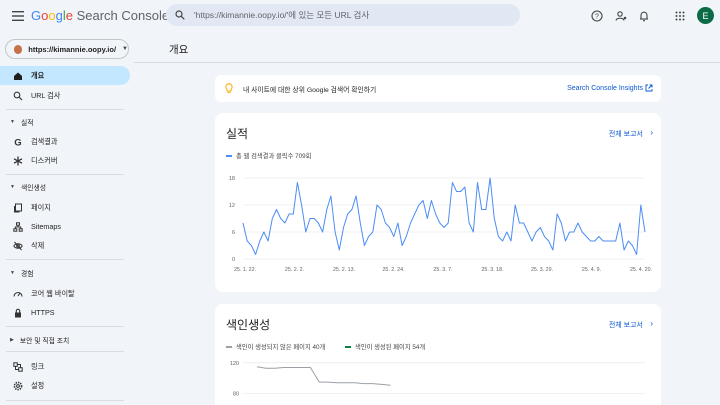 The image size is (720, 405). I want to click on product-name: Search Console, so click(123, 15).